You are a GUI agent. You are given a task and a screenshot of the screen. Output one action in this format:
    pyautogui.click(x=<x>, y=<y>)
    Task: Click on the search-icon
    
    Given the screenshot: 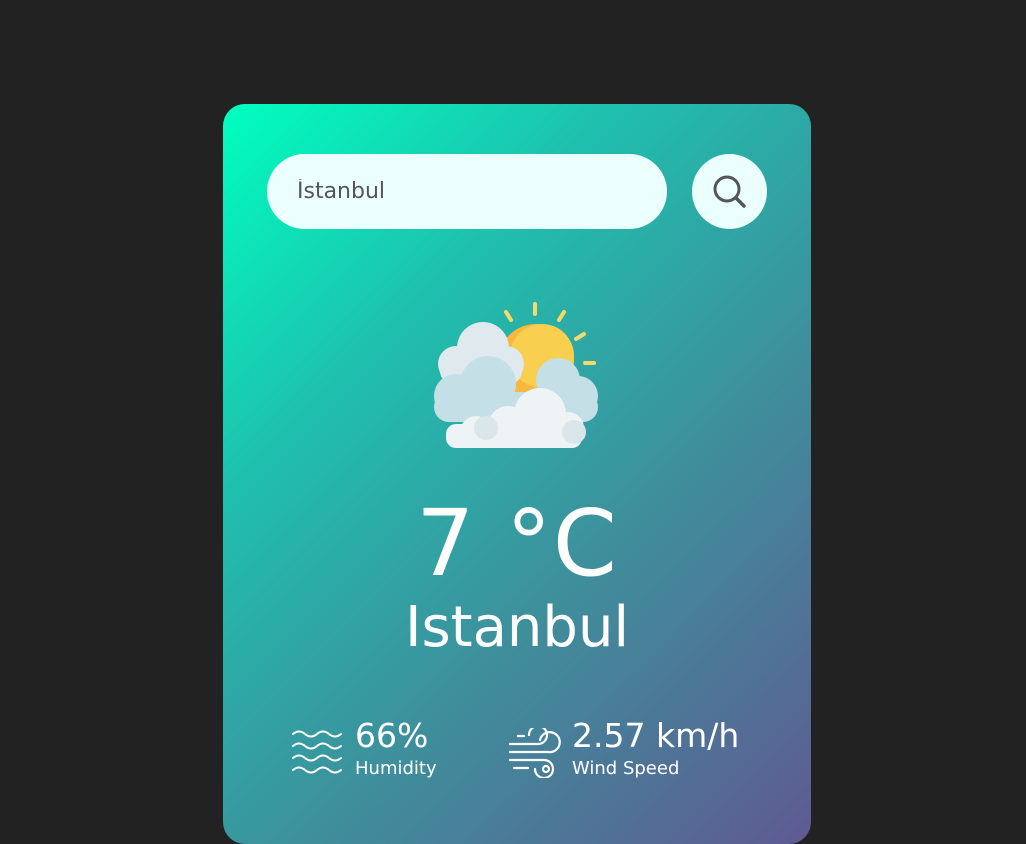 What is the action you would take?
    pyautogui.click(x=729, y=191)
    